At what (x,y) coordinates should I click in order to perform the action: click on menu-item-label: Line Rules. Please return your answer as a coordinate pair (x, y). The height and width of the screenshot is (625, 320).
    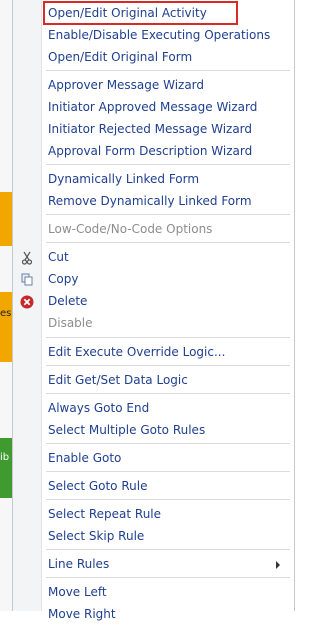
    Looking at the image, I should click on (79, 564).